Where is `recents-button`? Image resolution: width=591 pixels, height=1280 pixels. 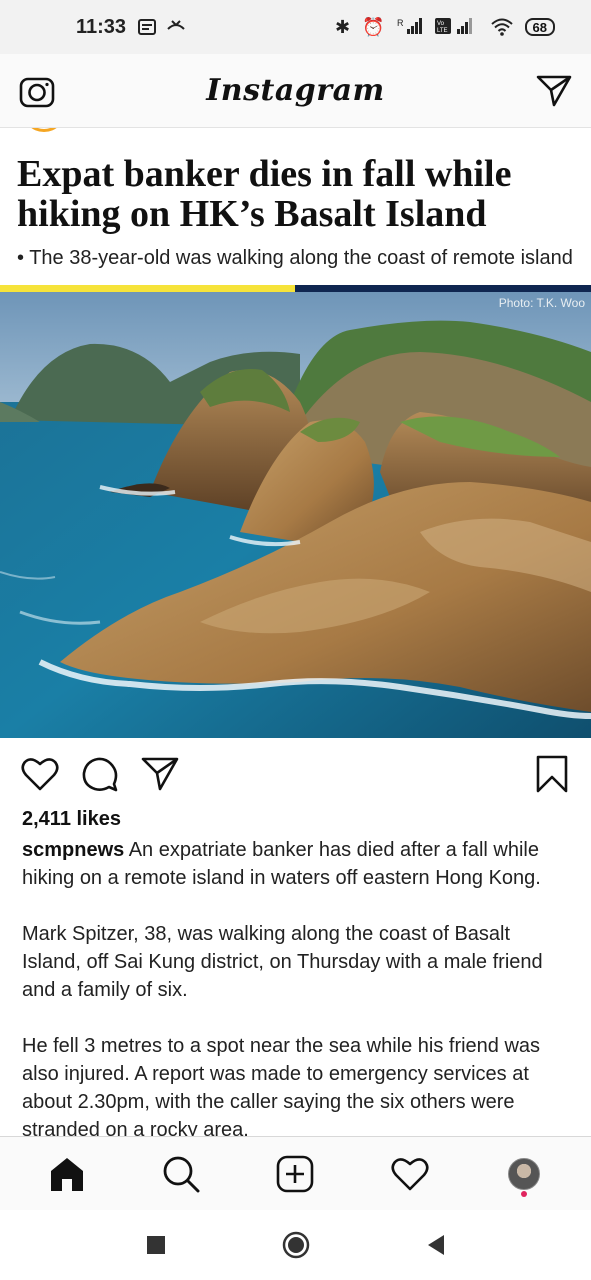 recents-button is located at coordinates (156, 1245).